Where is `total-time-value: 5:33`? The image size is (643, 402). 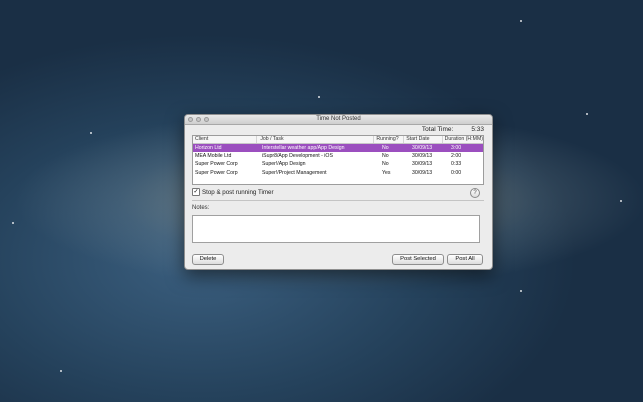 total-time-value: 5:33 is located at coordinates (477, 129).